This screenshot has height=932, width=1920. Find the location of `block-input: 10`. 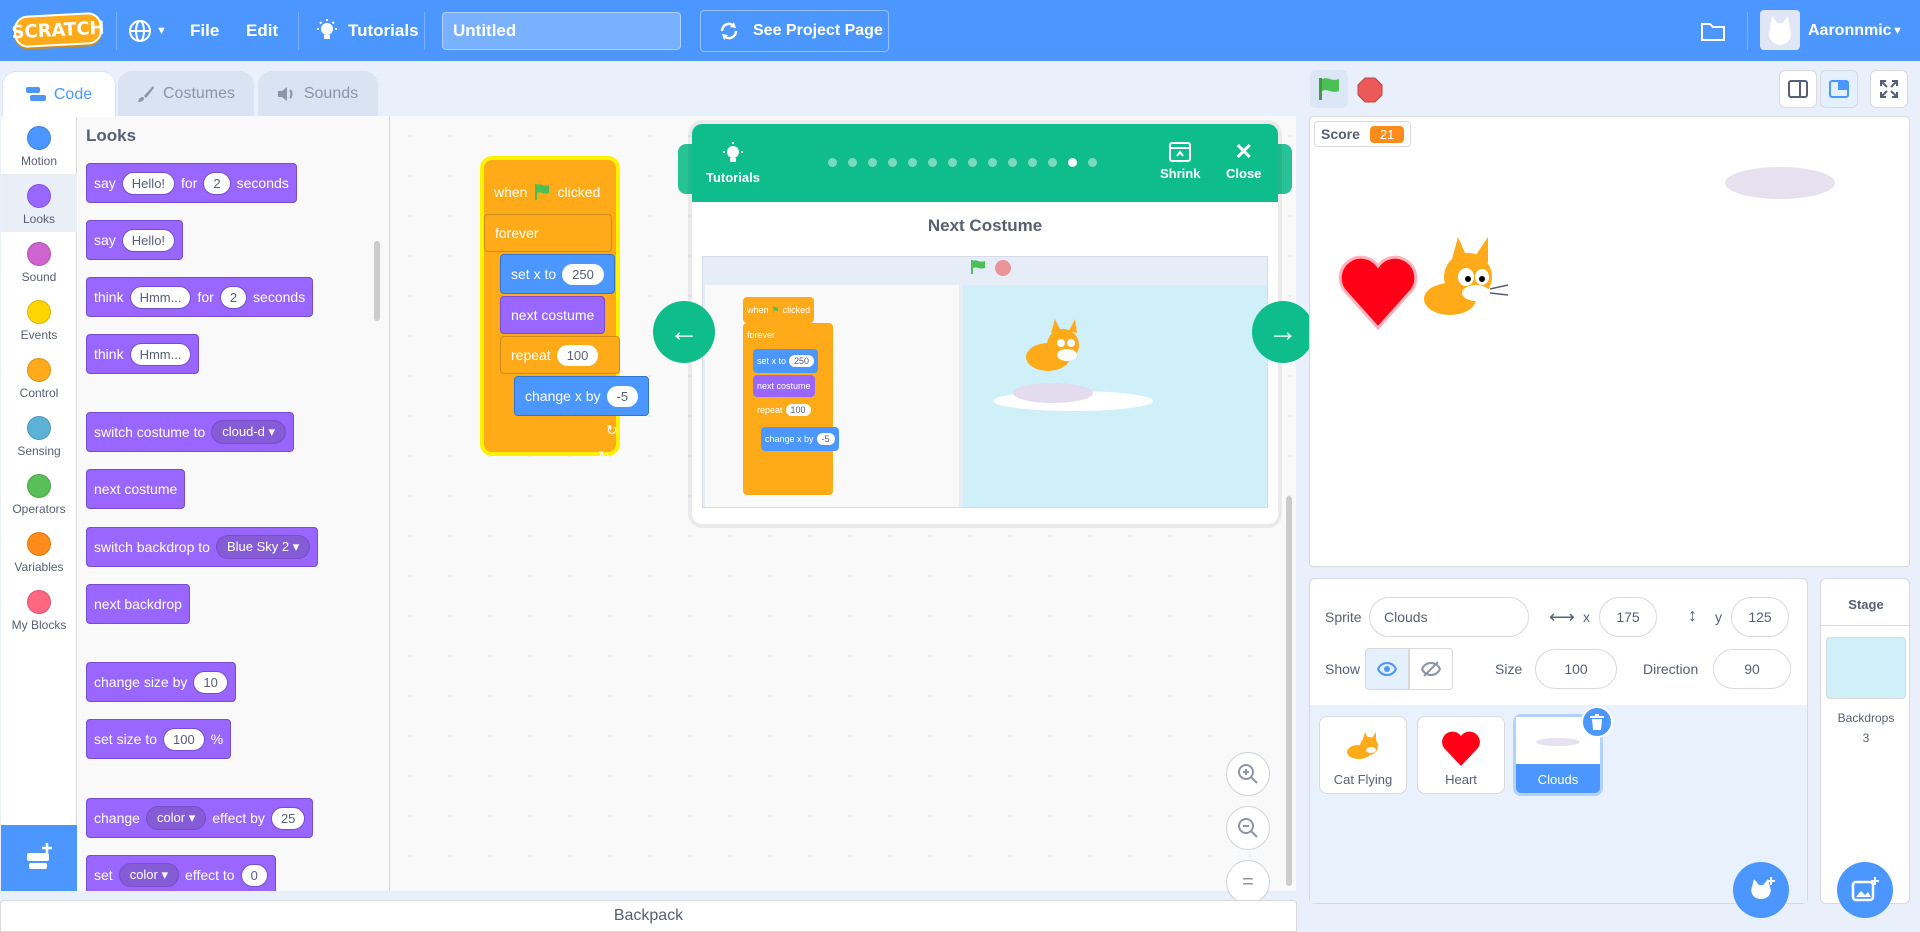

block-input: 10 is located at coordinates (210, 682).